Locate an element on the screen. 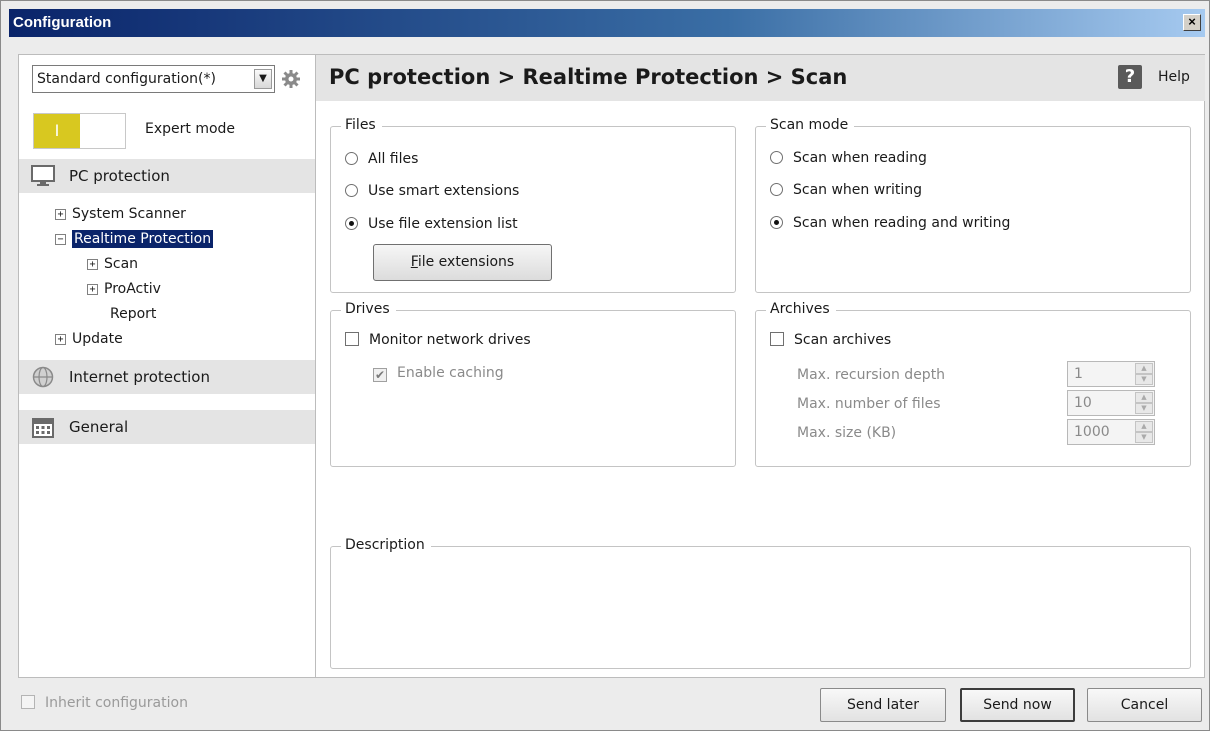 This screenshot has width=1210, height=731. button-mnemonic: F is located at coordinates (414, 262).